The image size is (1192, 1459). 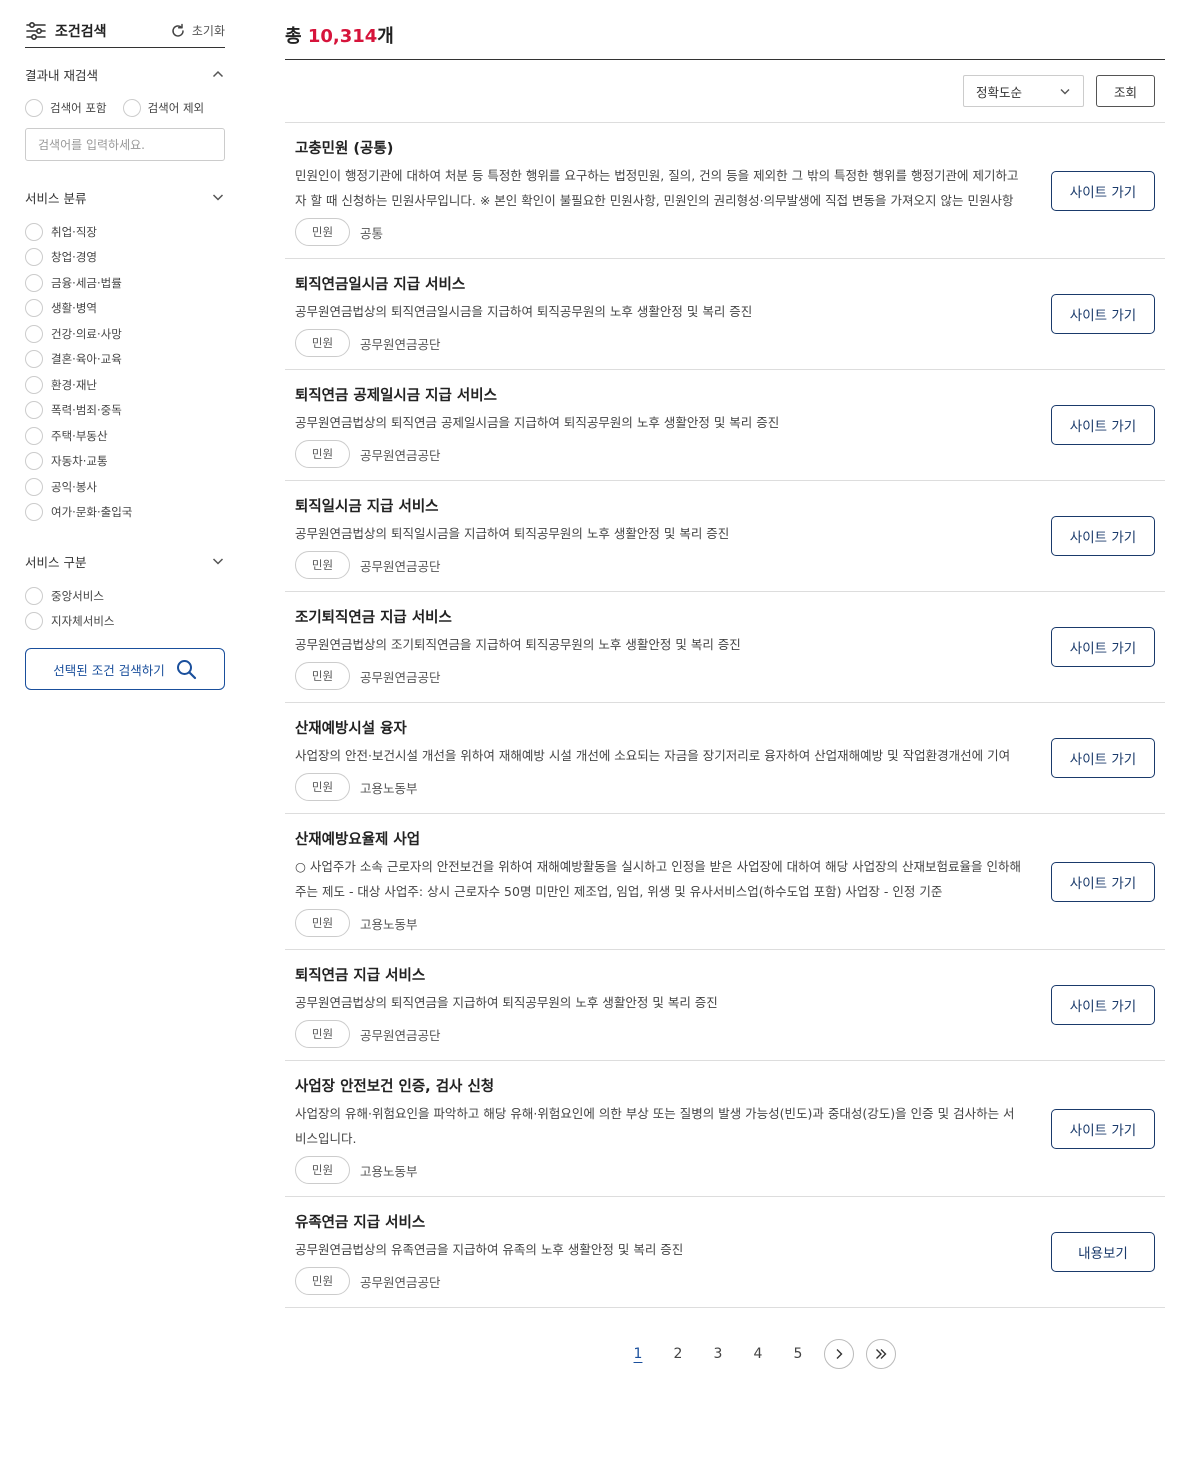 I want to click on service-category-title: 서비스 분류, so click(x=56, y=198).